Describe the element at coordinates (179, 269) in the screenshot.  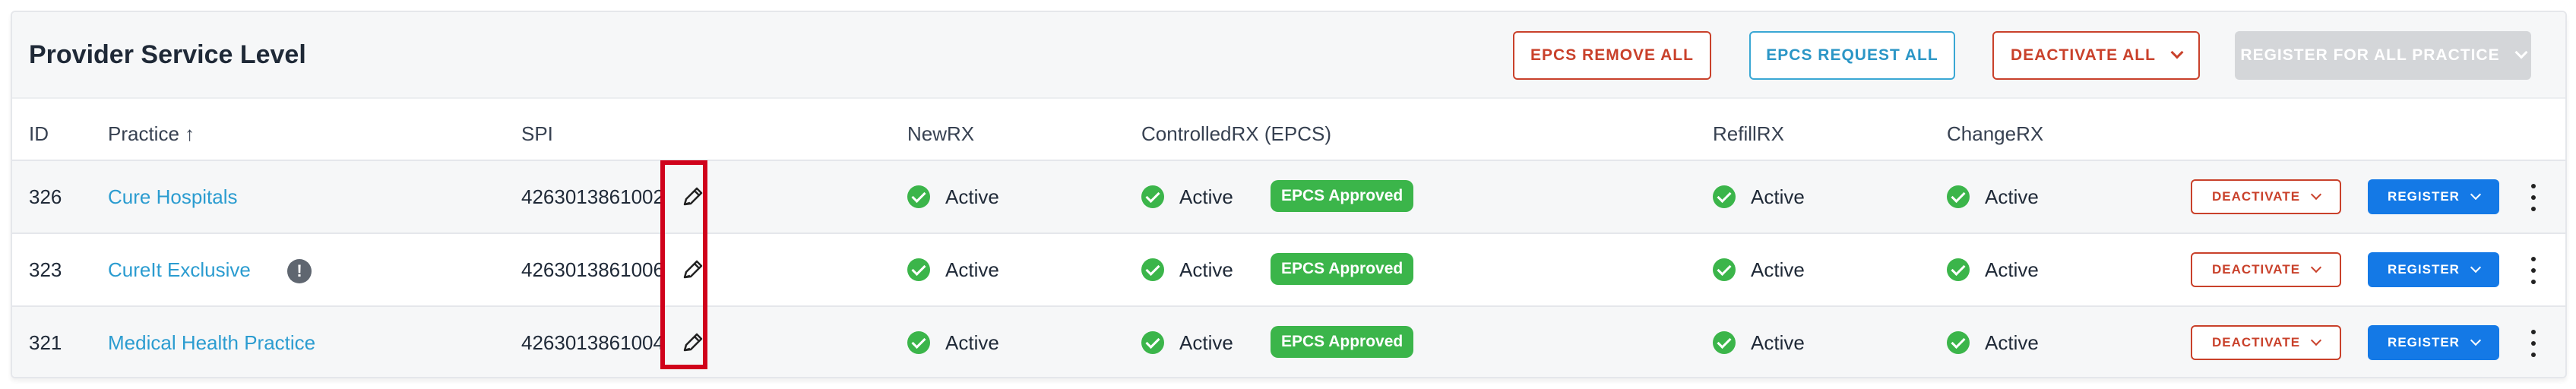
I see `practice-link: CureIt Exclusive` at that location.